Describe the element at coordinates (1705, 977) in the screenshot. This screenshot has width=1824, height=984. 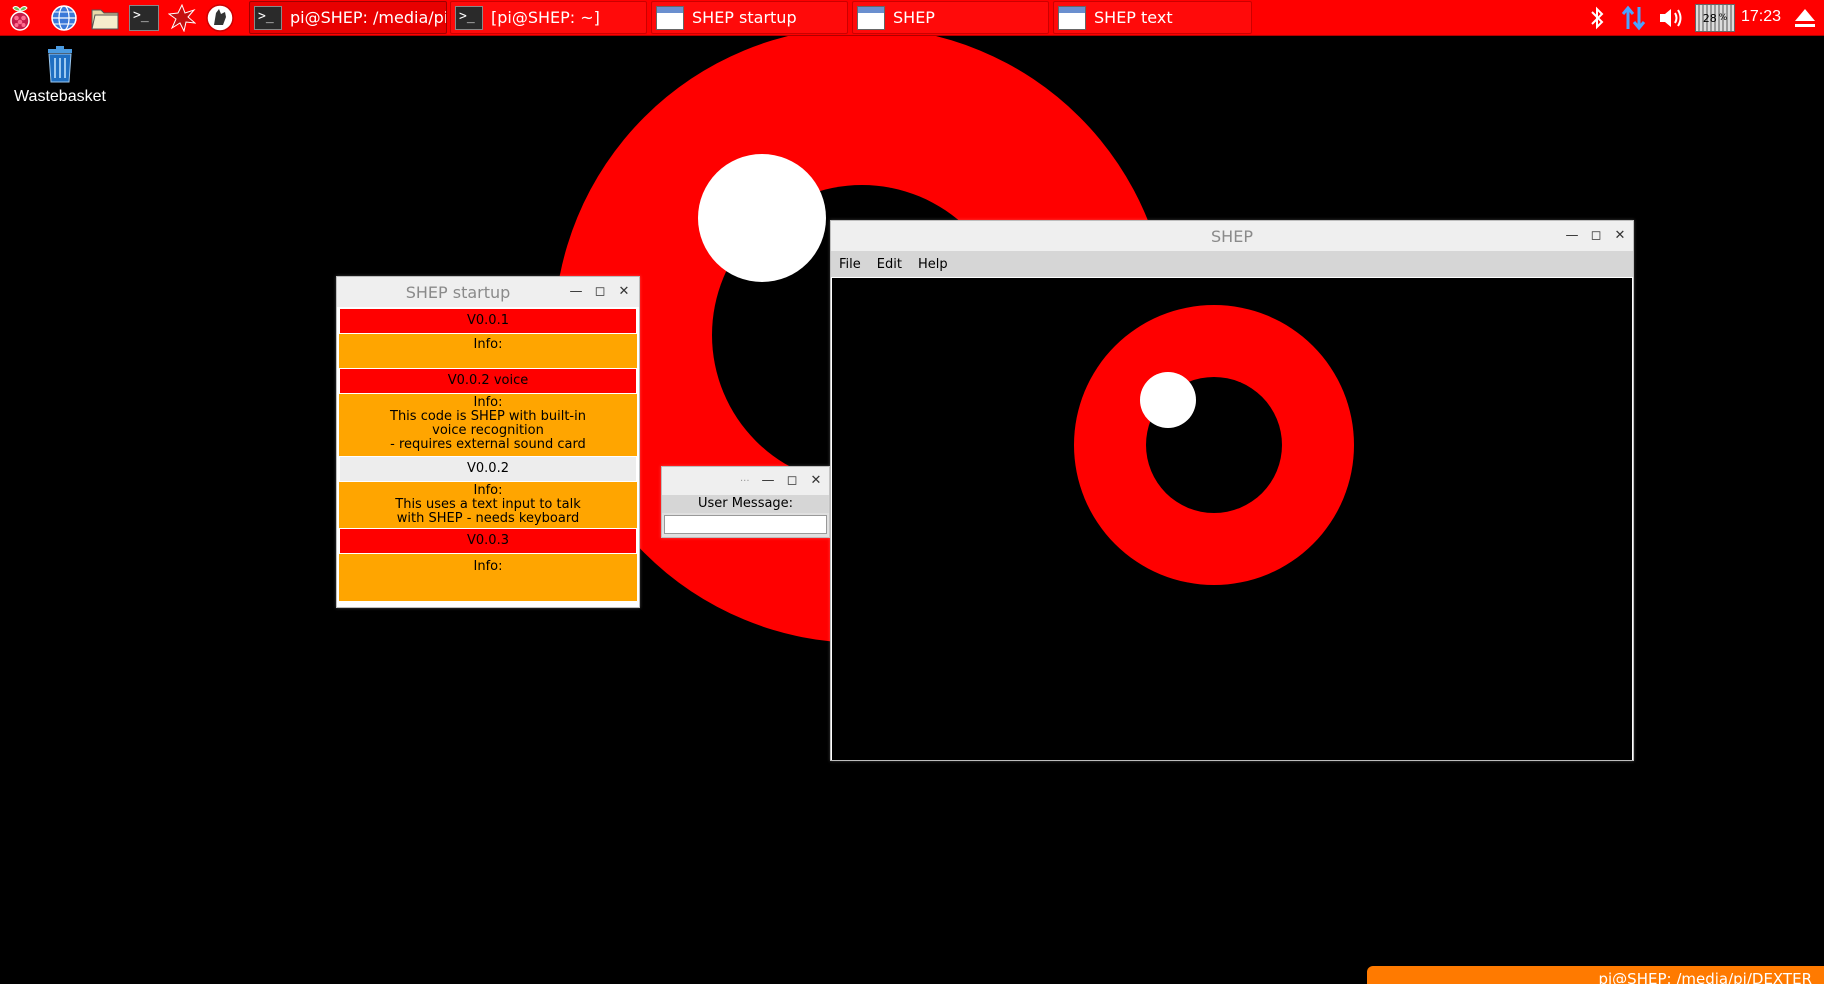
I see `notification-text: pi@SHEP: /media/pi/DEXTER` at that location.